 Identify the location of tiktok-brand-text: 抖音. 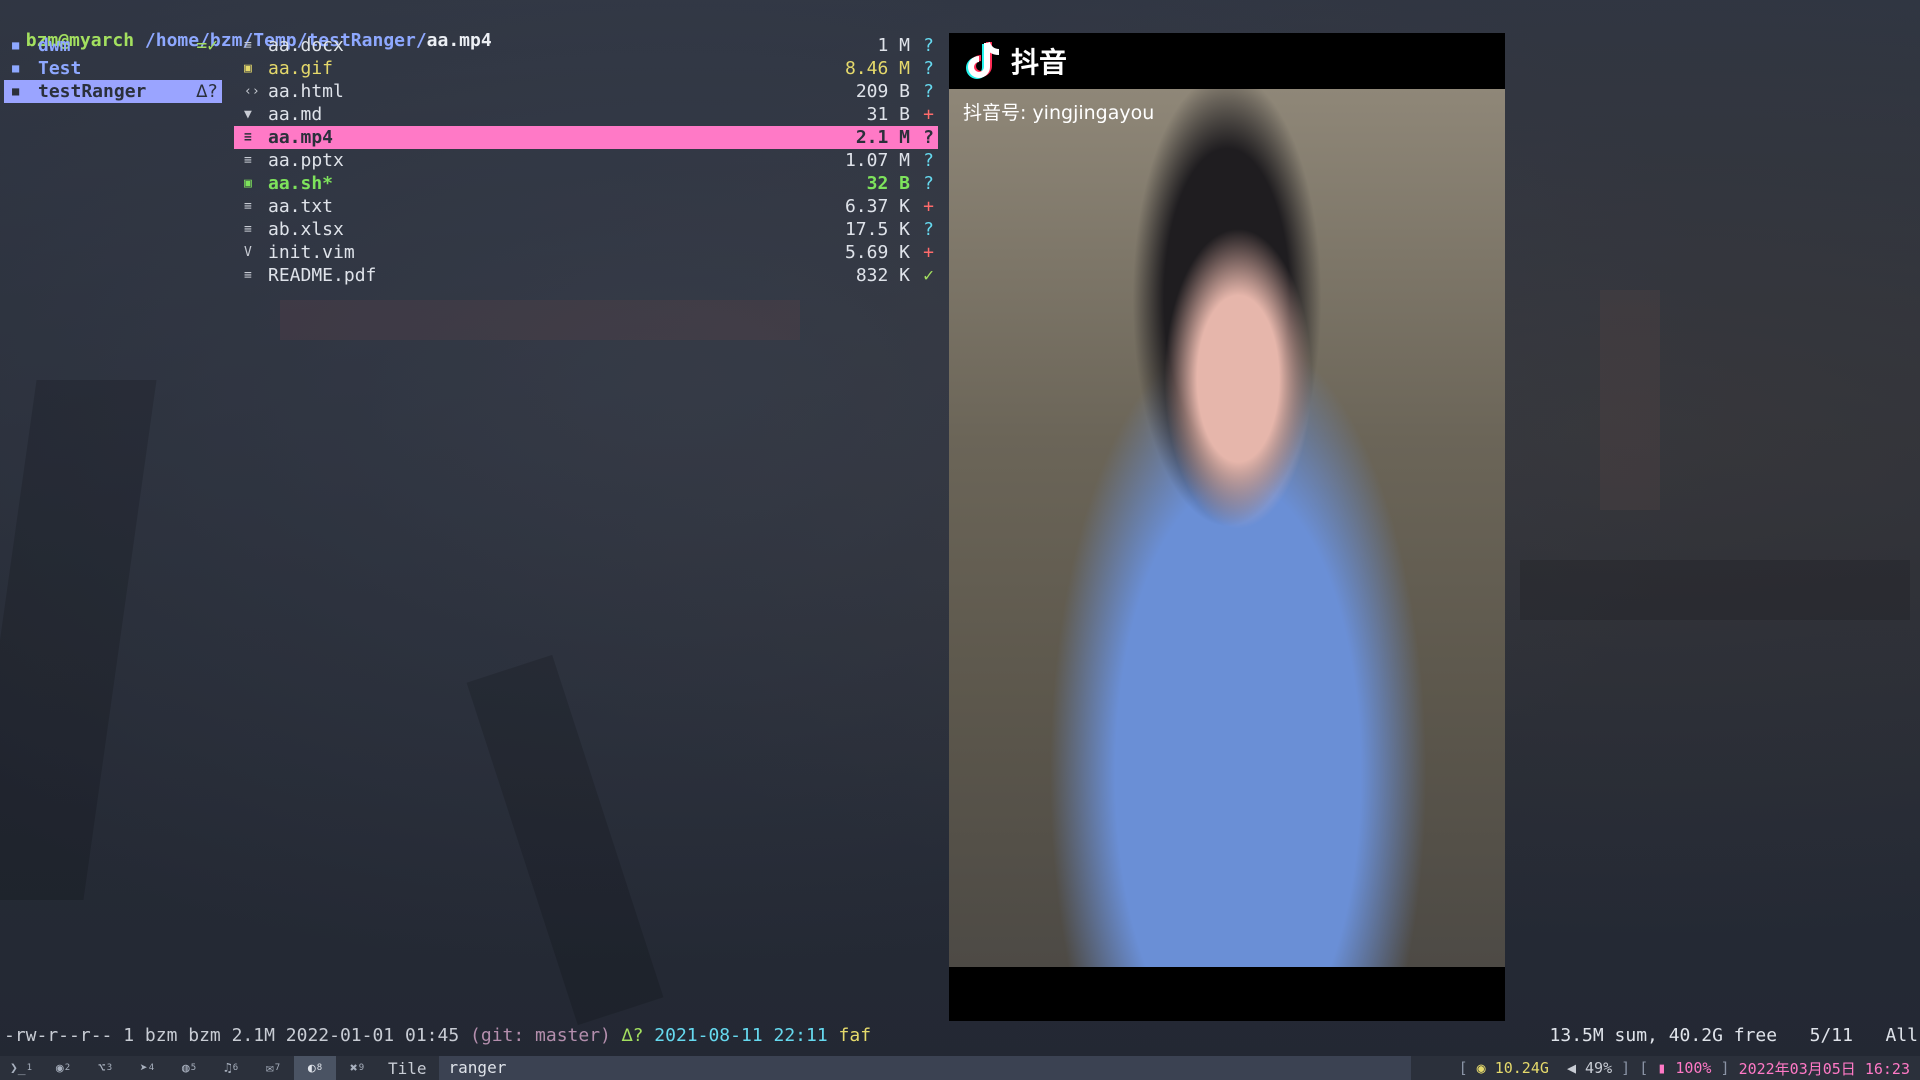
(1039, 62).